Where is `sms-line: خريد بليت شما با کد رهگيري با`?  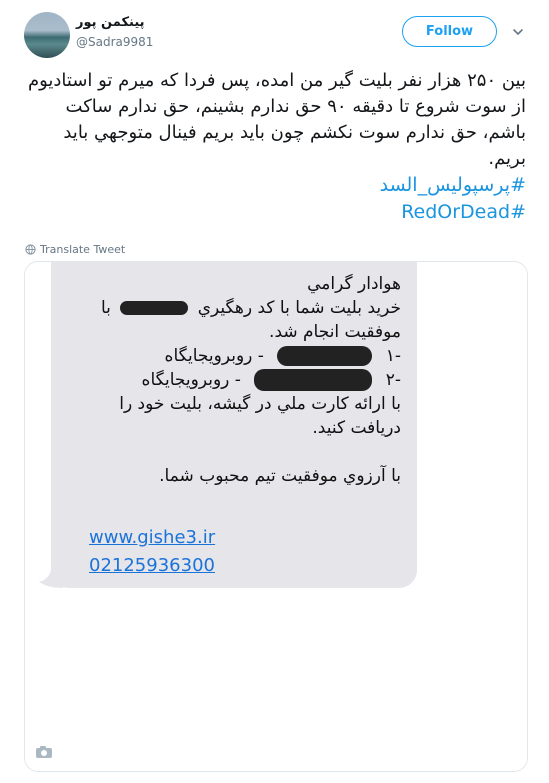 sms-line: خريد بليت شما با کد رهگيري با is located at coordinates (250, 308).